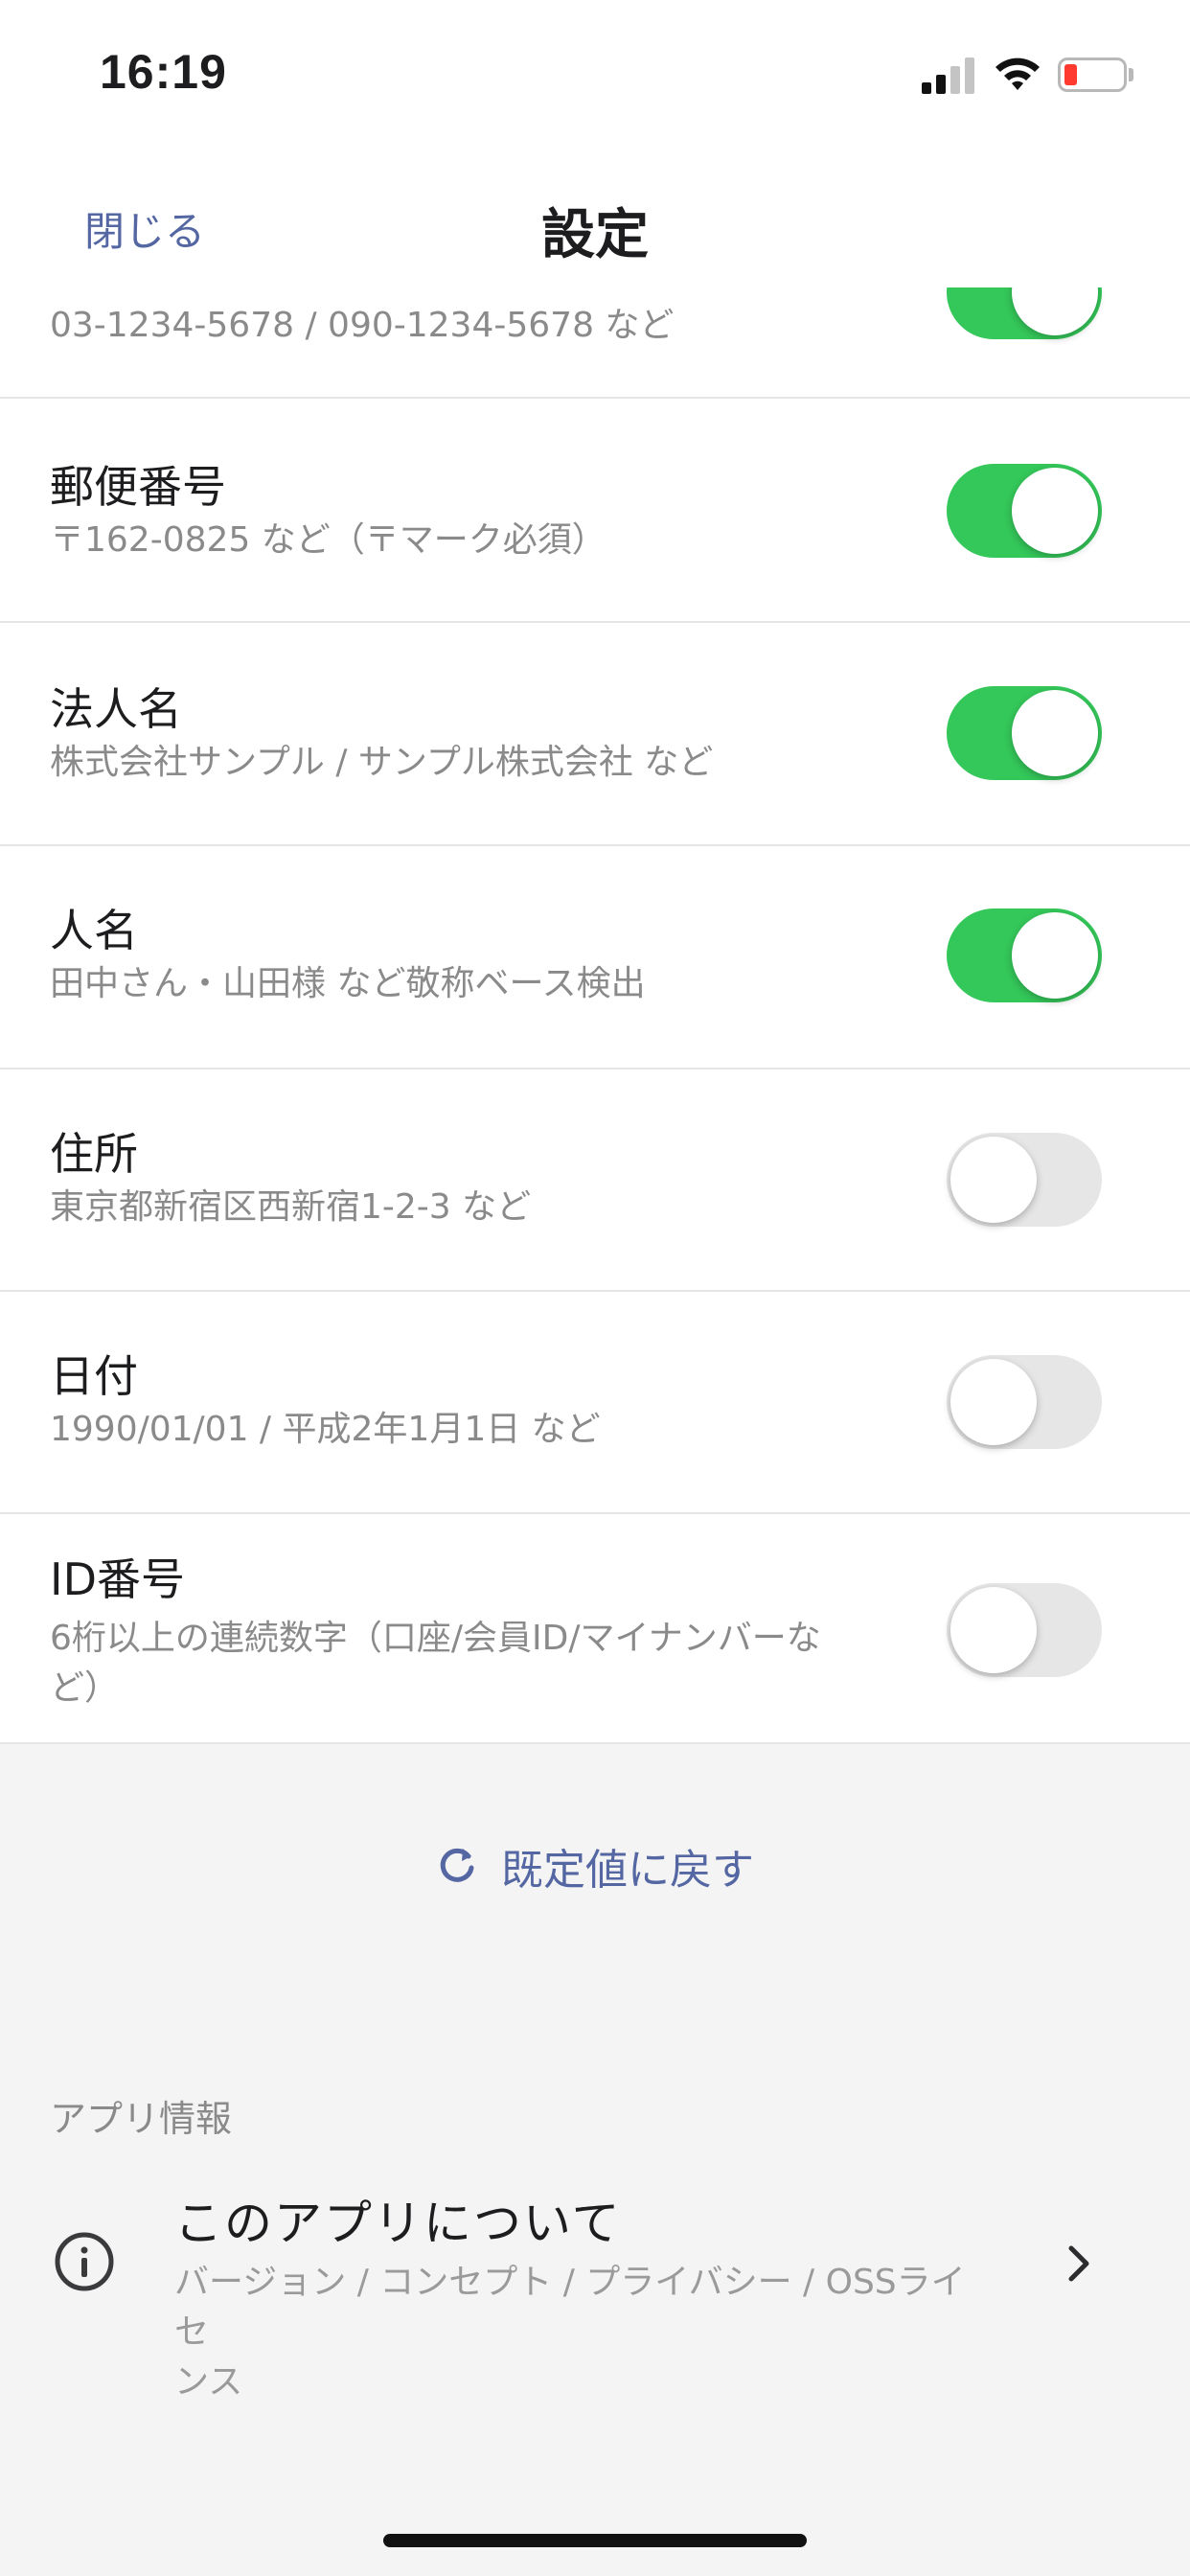  I want to click on corporate-name-toggle, so click(1025, 733).